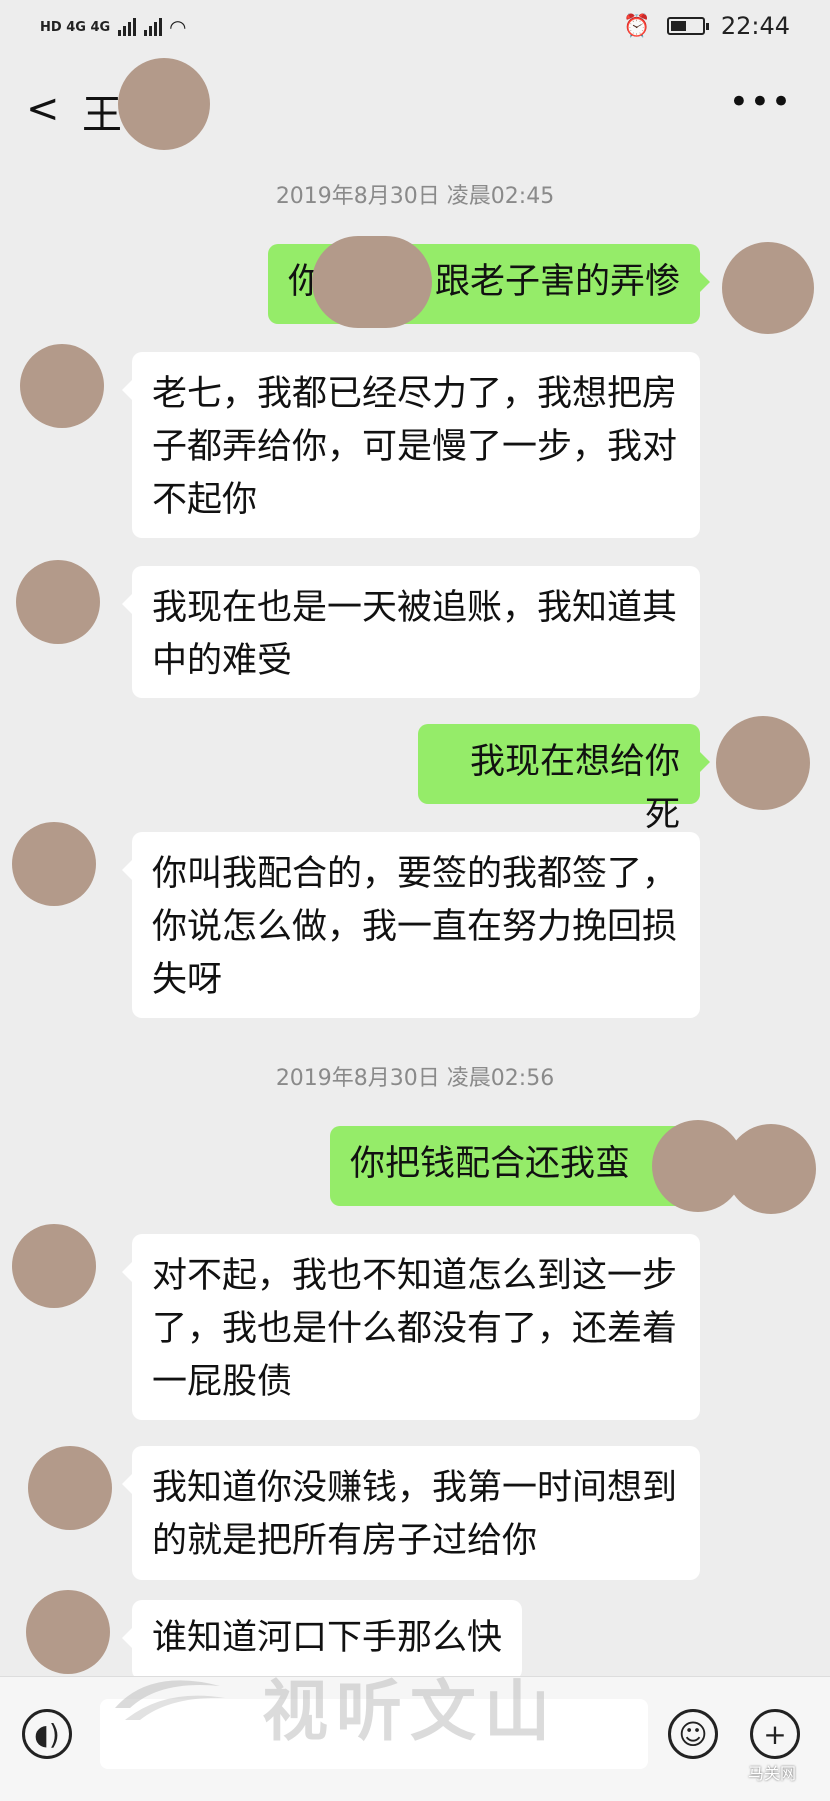 Image resolution: width=830 pixels, height=1801 pixels. I want to click on status-right: ⏰ 22:44, so click(706, 26).